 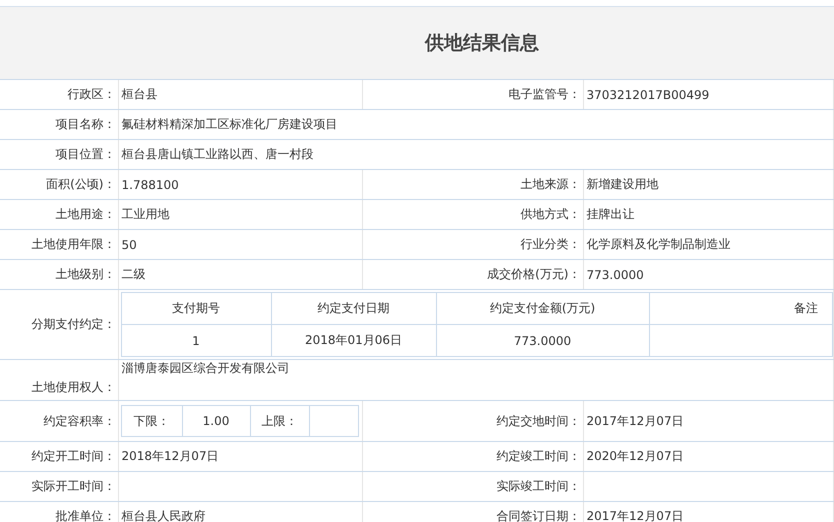 I want to click on field-value: 氟硅材料精深加工区标准化厂房建设项目, so click(x=230, y=124).